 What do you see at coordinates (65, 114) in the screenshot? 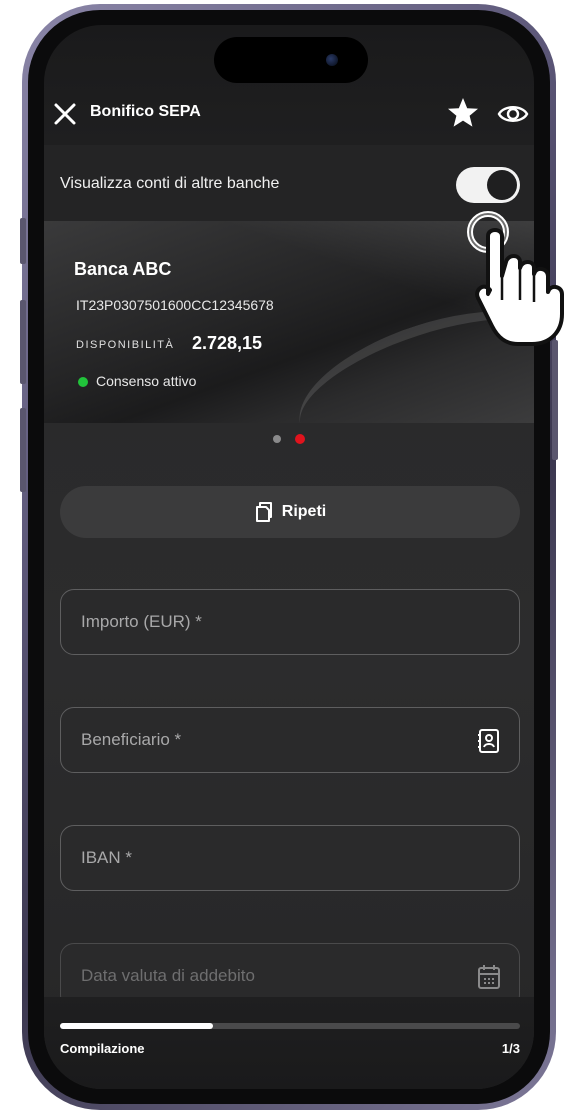
I see `close-icon` at bounding box center [65, 114].